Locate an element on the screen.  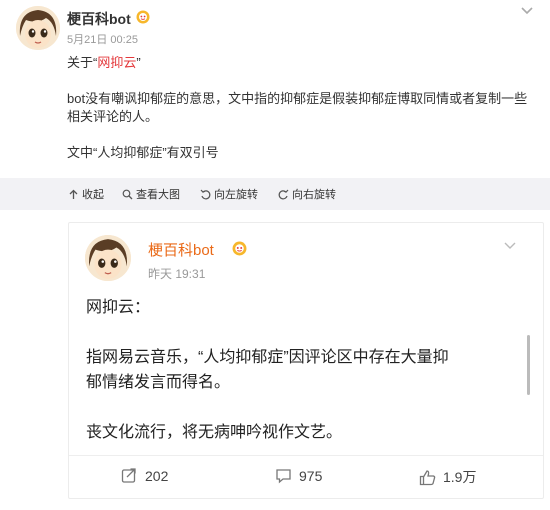
comment-count: 975 is located at coordinates (311, 475).